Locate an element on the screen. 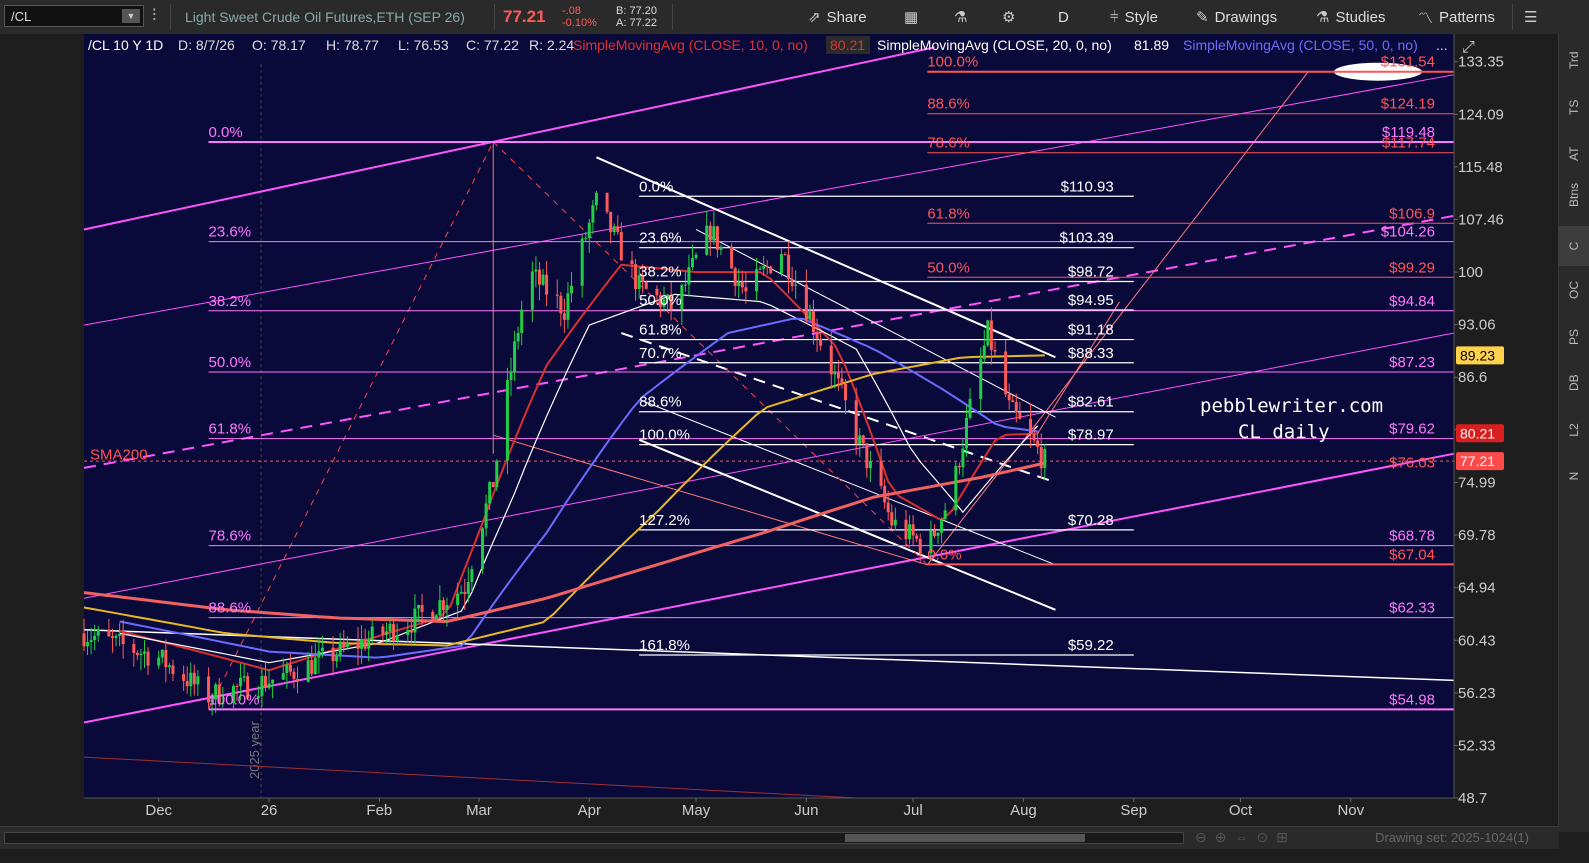 The height and width of the screenshot is (863, 1589). fib-left-price: $54.98 is located at coordinates (1412, 699).